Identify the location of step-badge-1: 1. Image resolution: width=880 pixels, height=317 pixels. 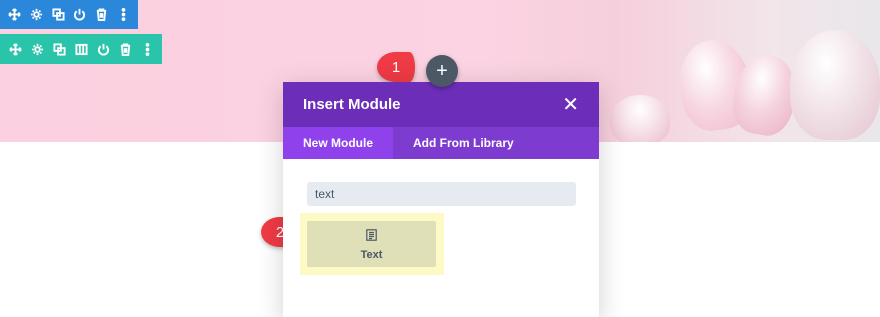
(396, 67).